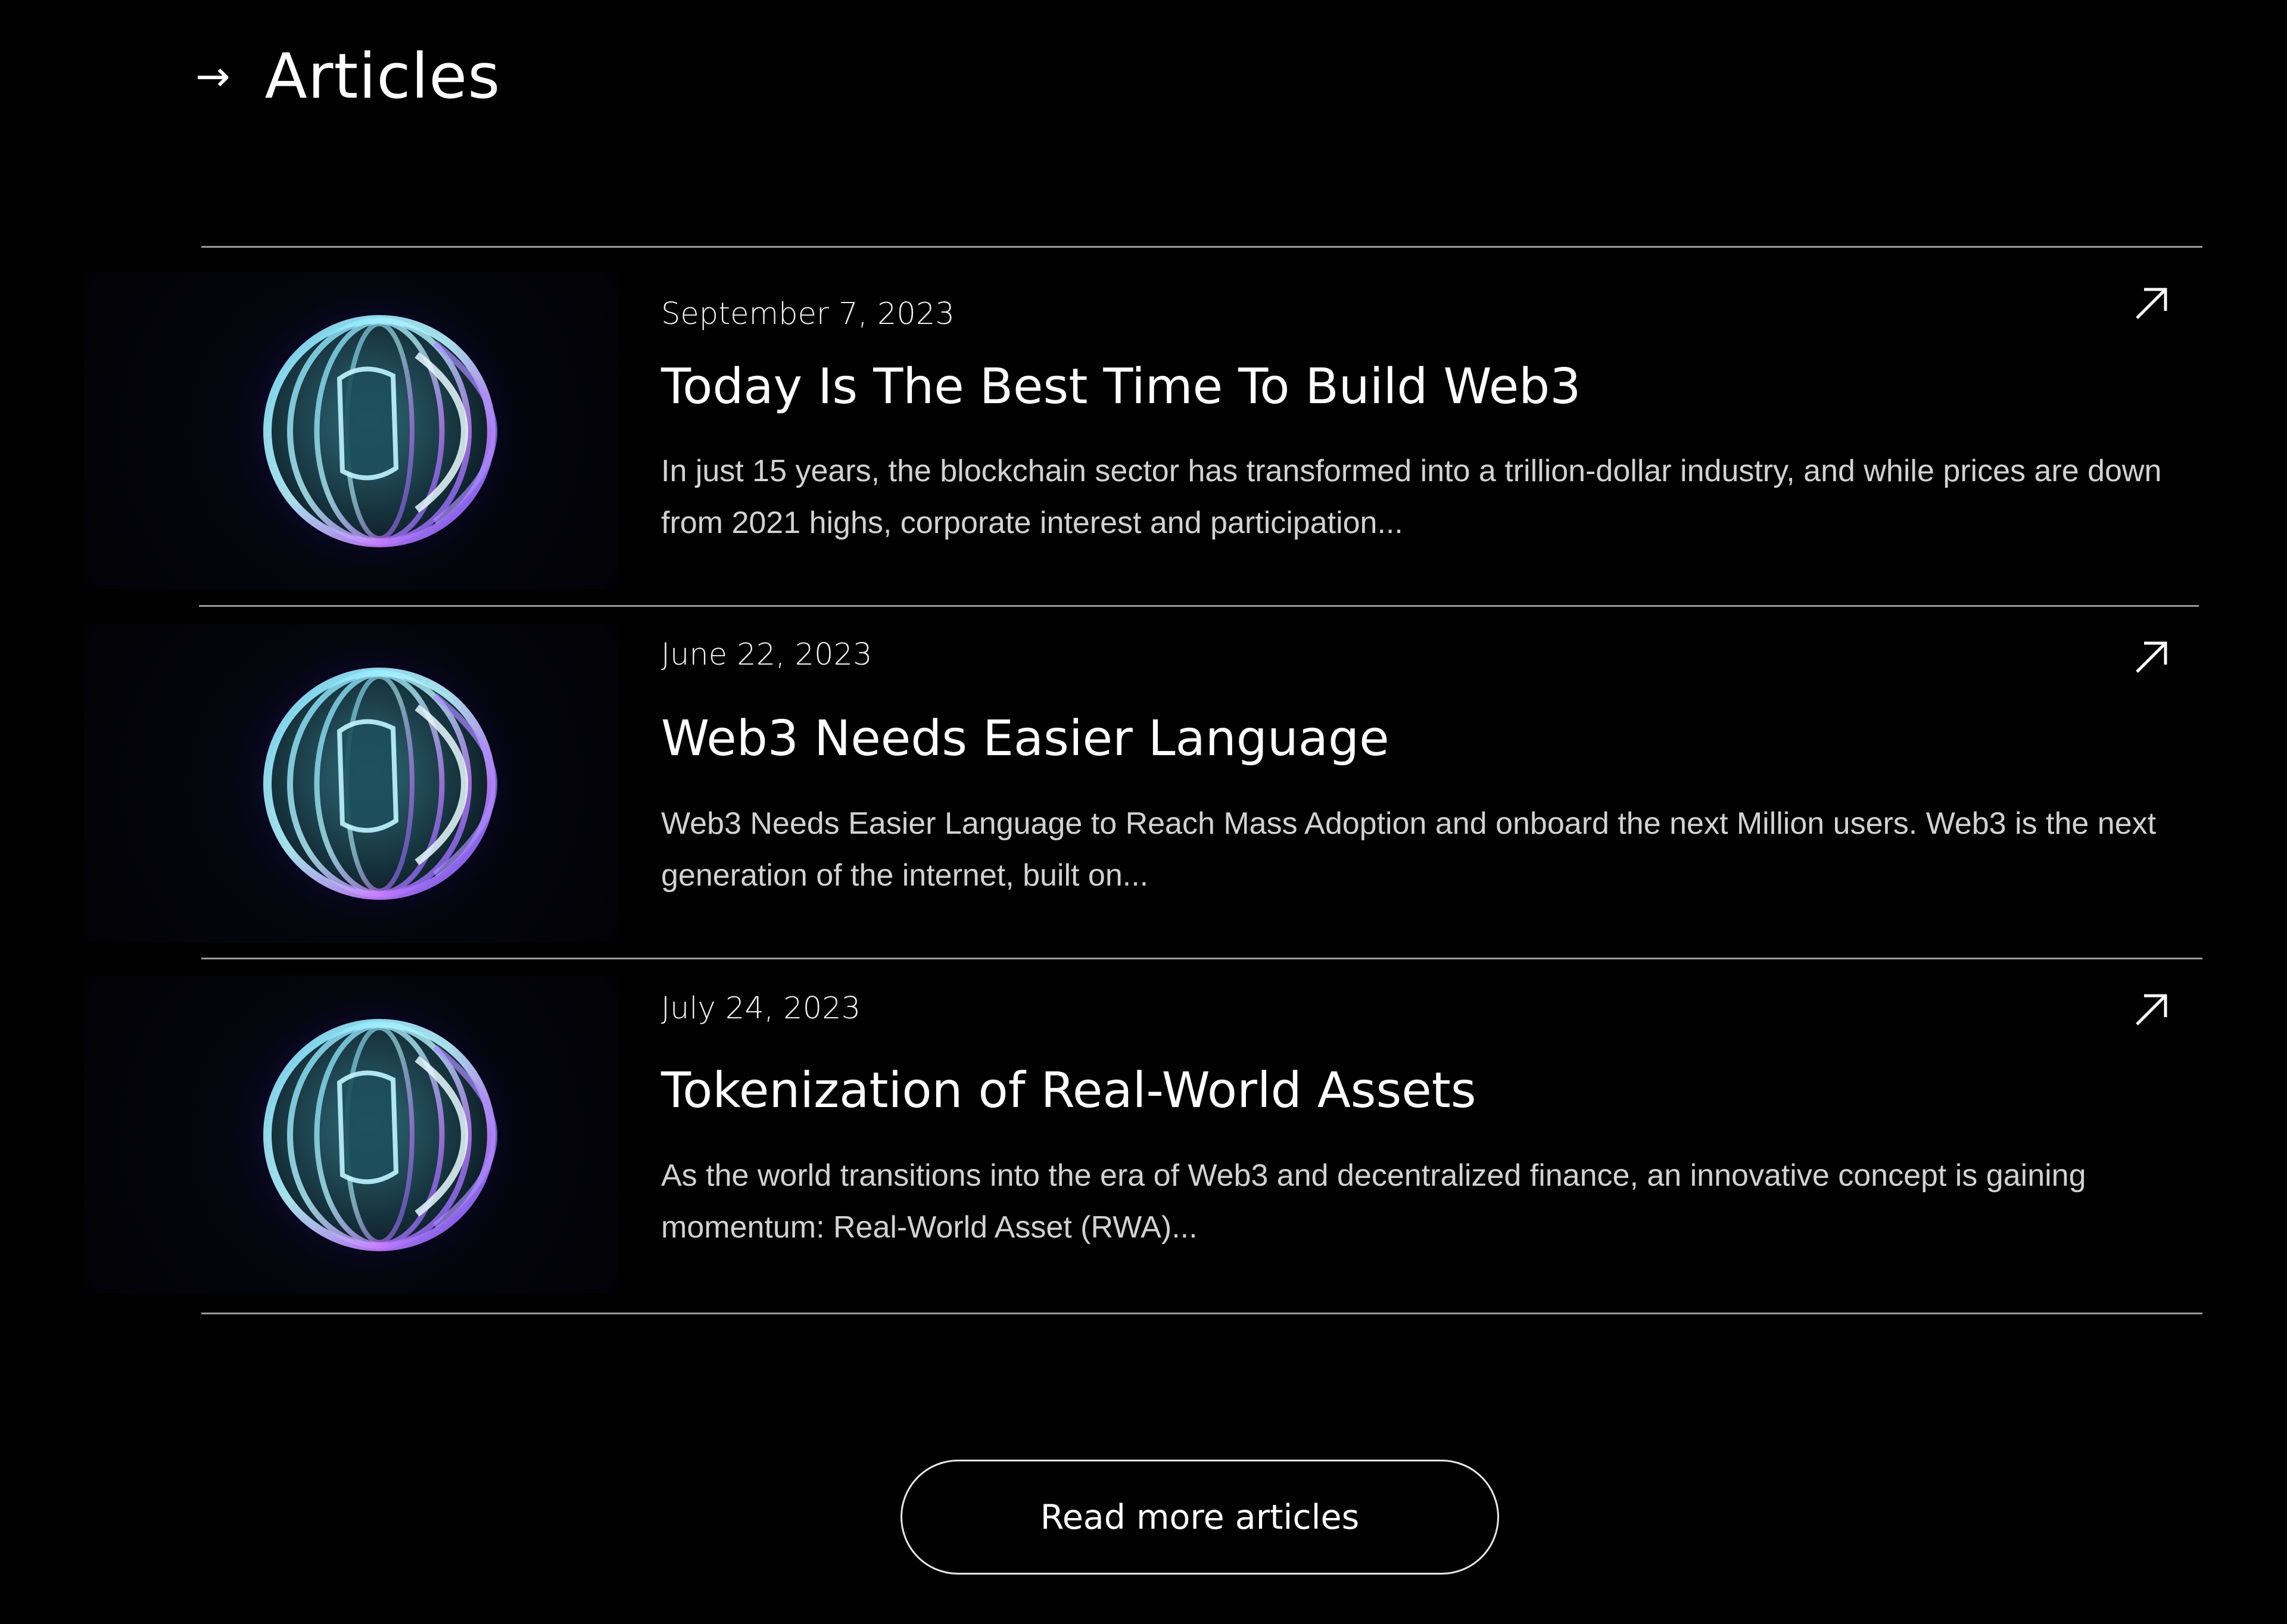  I want to click on article-title: Today Is The Best Time To Build Web3, so click(1121, 387).